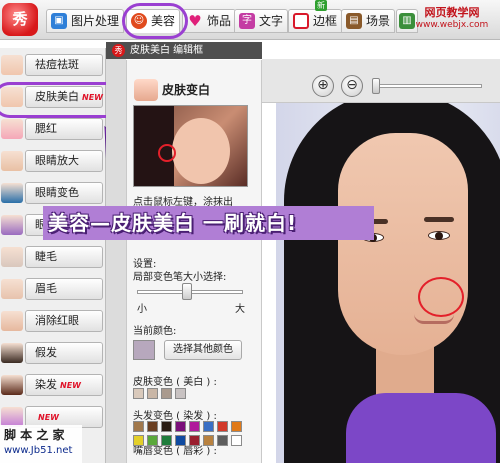 The image size is (500, 463). What do you see at coordinates (116, 261) in the screenshot?
I see `panel-side-strip` at bounding box center [116, 261].